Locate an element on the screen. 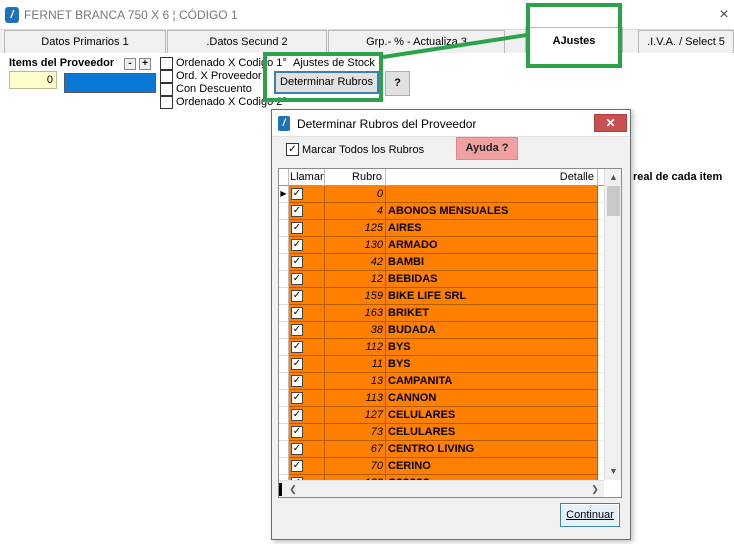 The image size is (734, 544). vertical-scrollbar: ▲ ▼ is located at coordinates (612, 324).